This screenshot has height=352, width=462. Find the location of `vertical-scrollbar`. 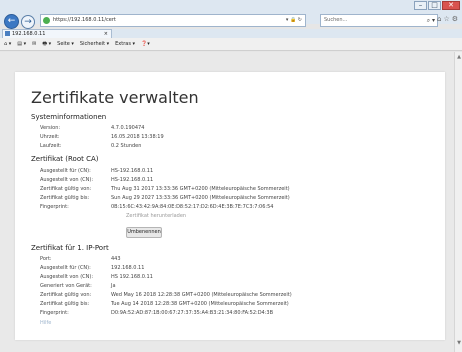

vertical-scrollbar is located at coordinates (458, 202).